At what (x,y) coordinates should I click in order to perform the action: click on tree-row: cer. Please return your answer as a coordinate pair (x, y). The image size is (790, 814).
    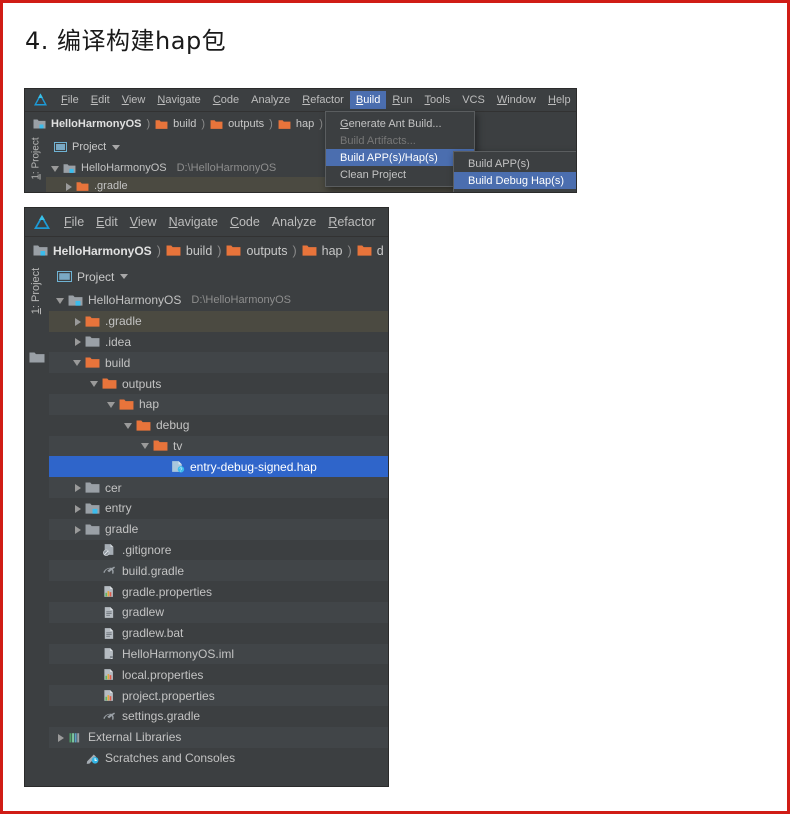
    Looking at the image, I should click on (218, 487).